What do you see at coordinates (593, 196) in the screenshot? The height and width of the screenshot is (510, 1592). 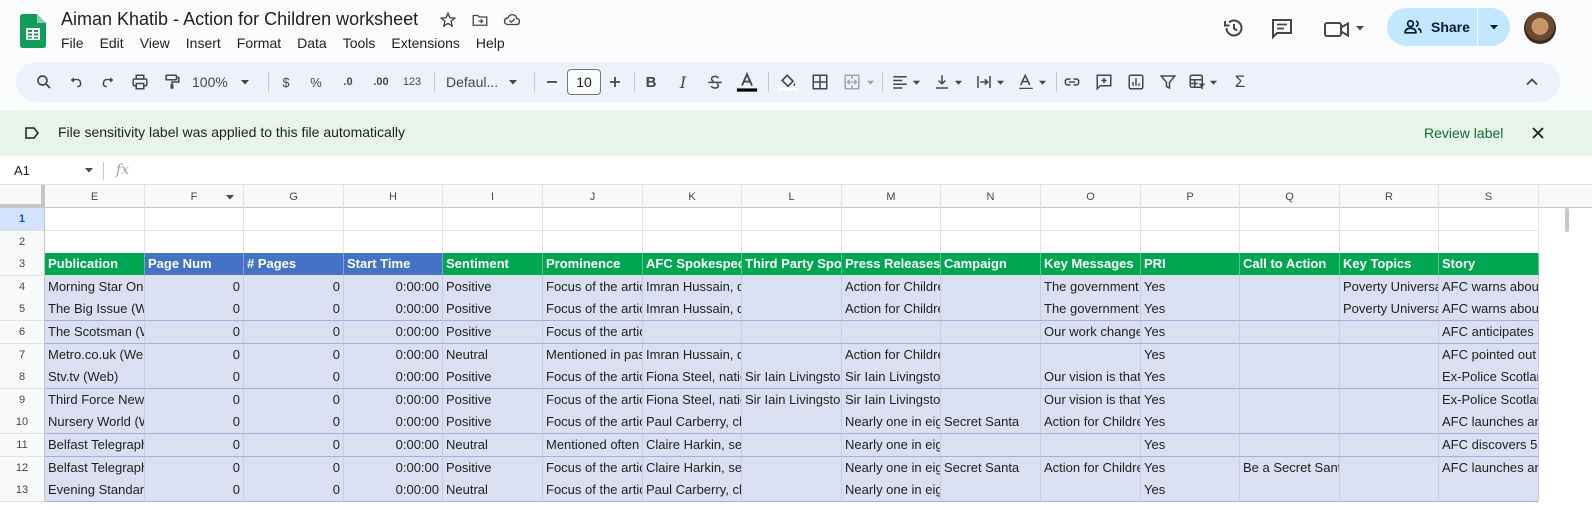 I see `column-header-j: J` at bounding box center [593, 196].